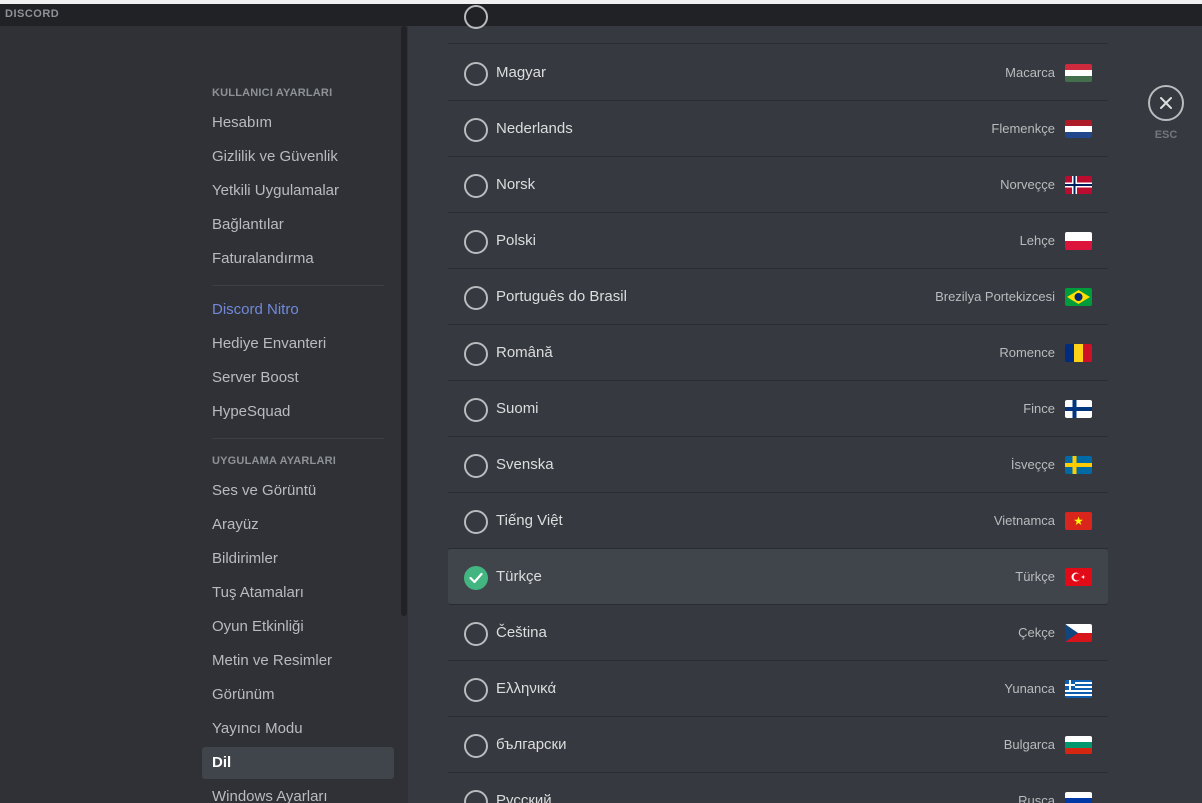  Describe the element at coordinates (298, 259) in the screenshot. I see `sidebar-item-billing: Faturalandırma` at that location.